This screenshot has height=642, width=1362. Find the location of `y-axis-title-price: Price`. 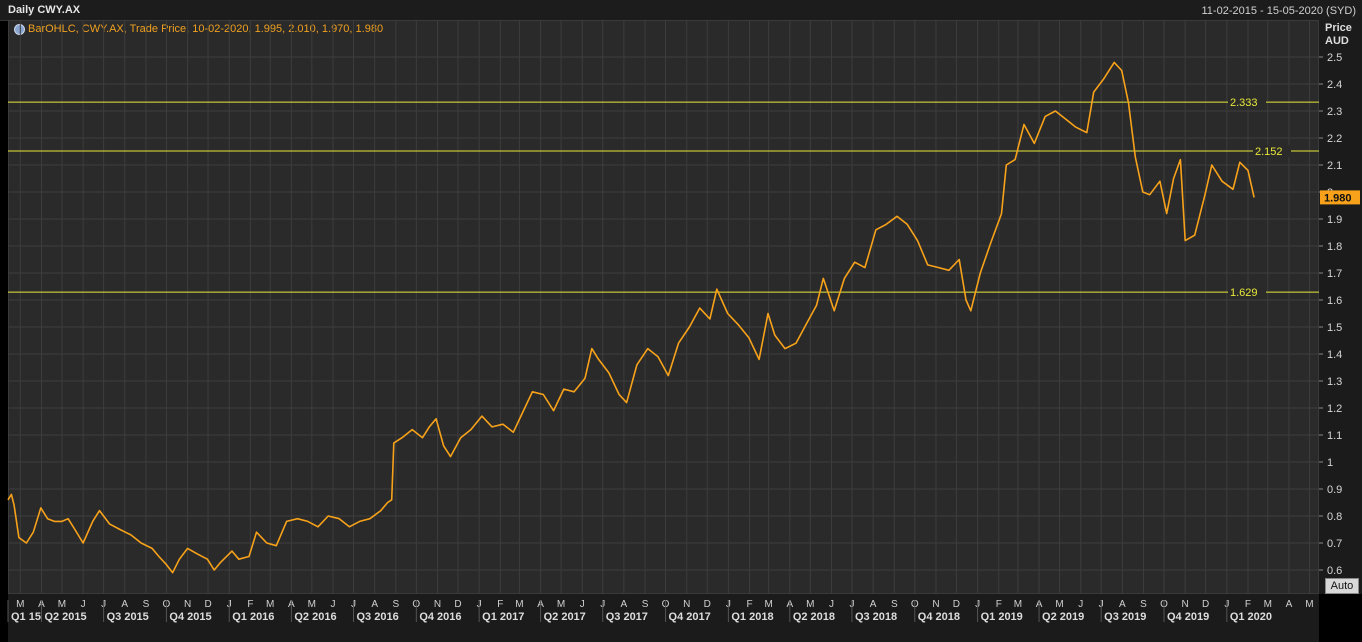

y-axis-title-price: Price is located at coordinates (1338, 28).